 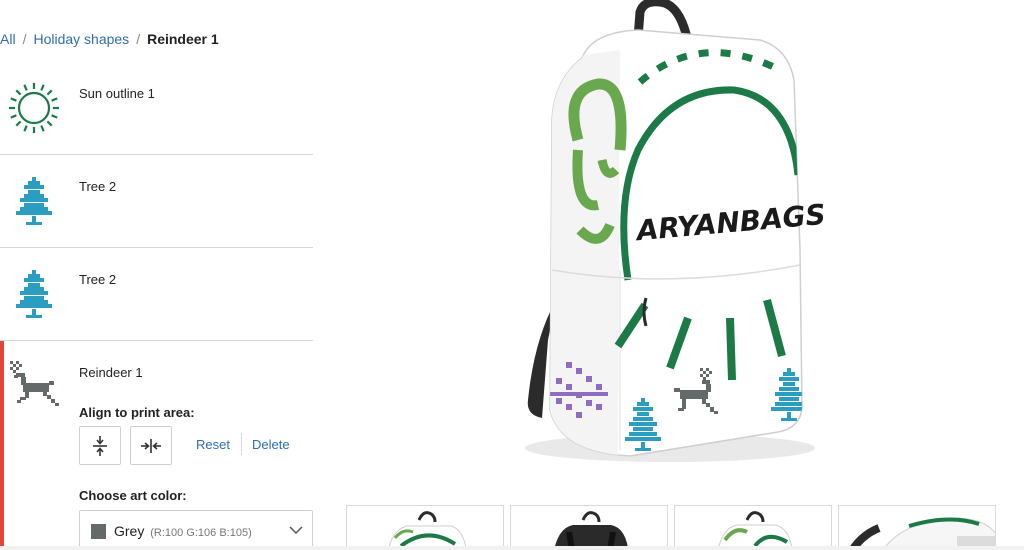 I want to click on align-vertical-center-button, so click(x=100, y=445).